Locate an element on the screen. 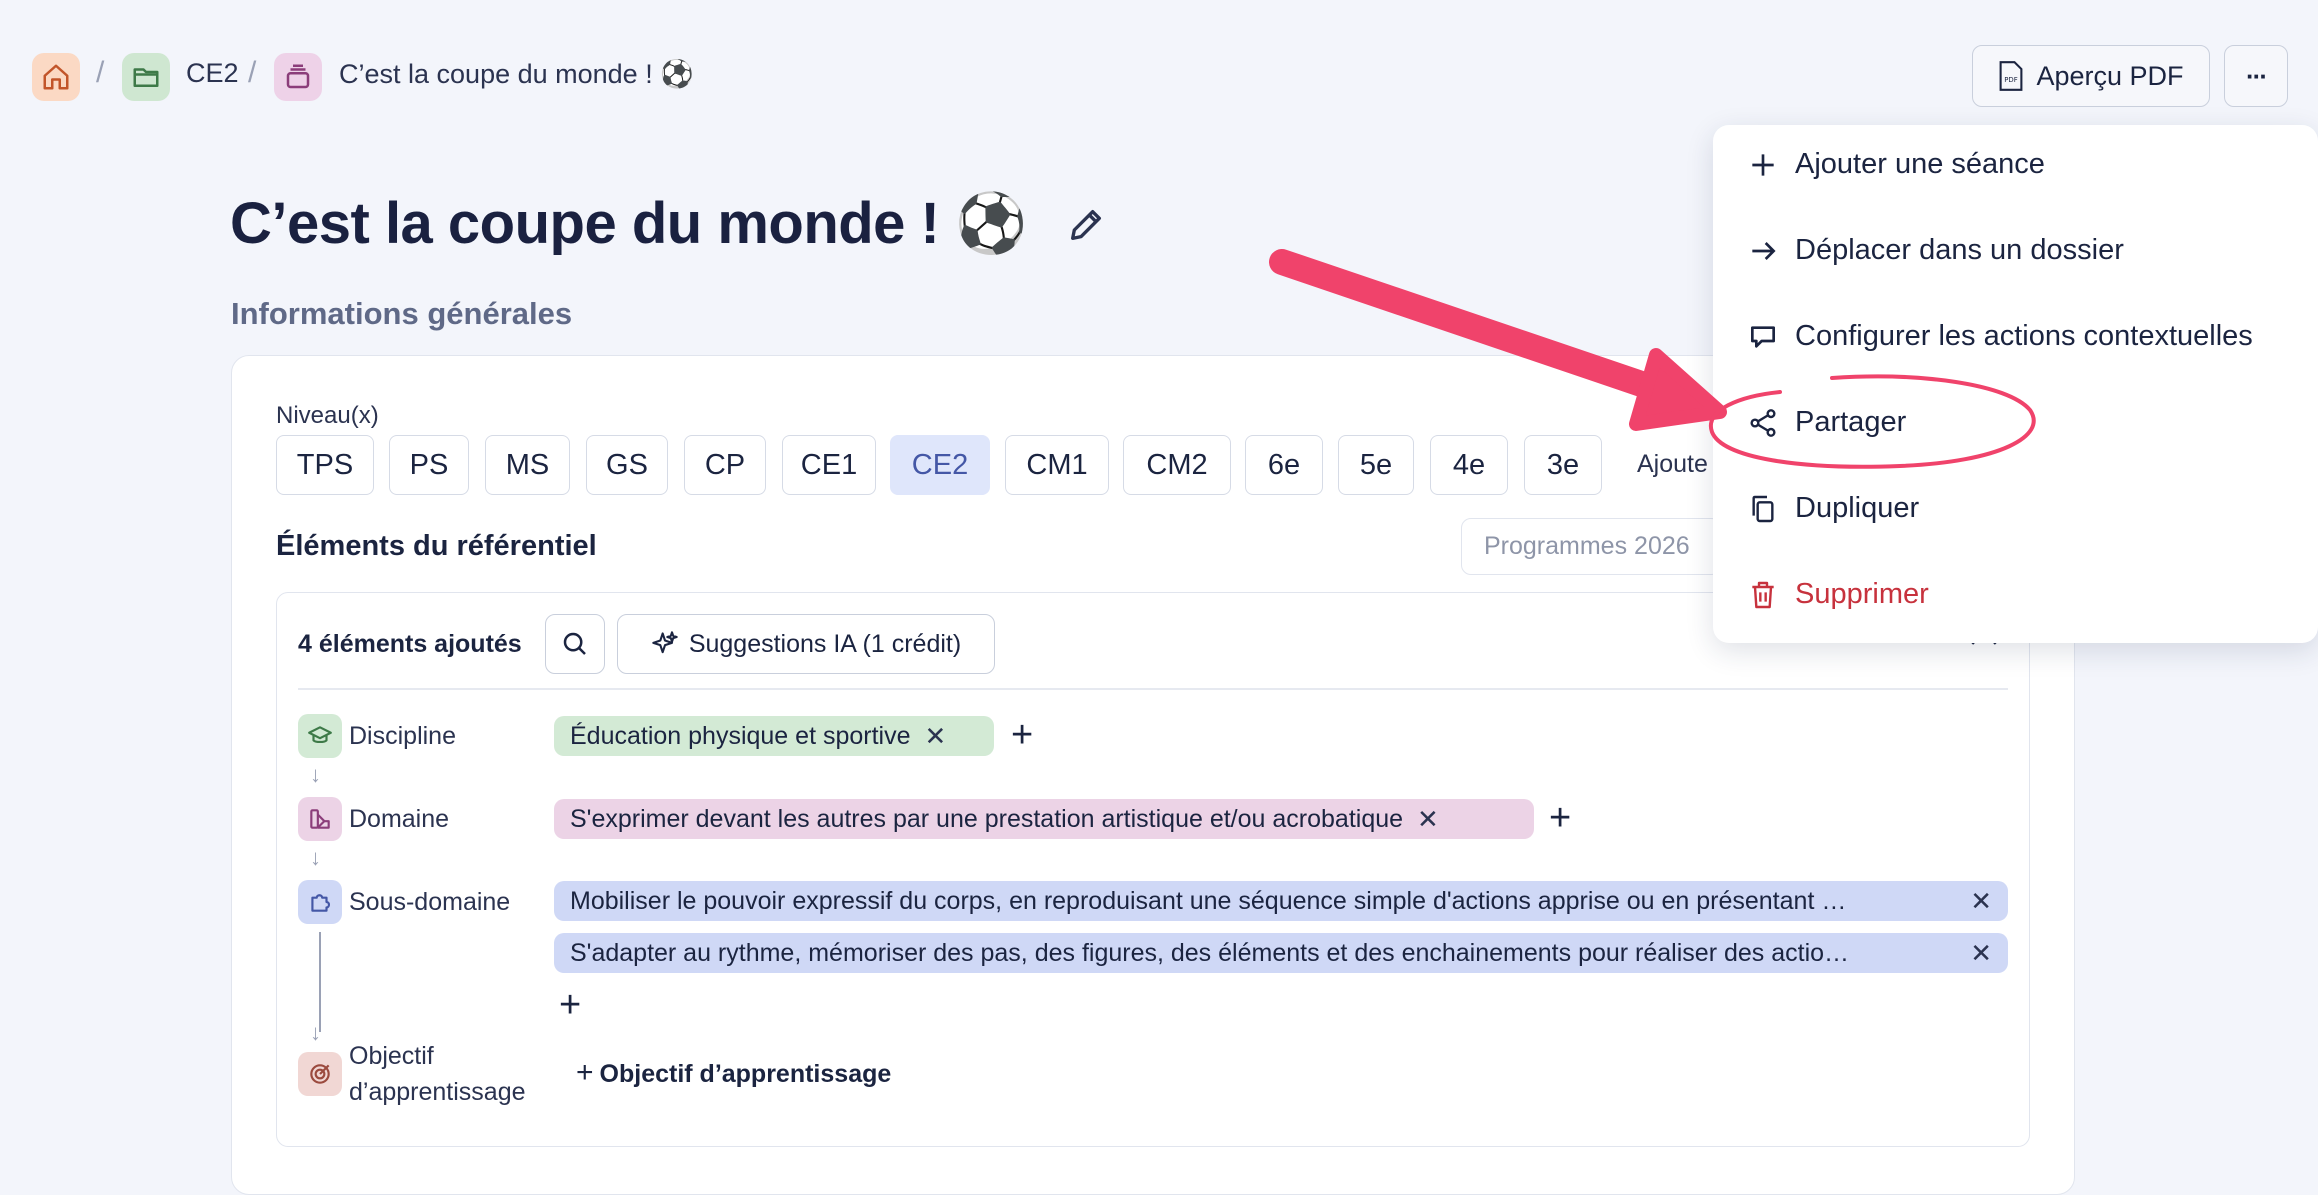  search-icon is located at coordinates (574, 643).